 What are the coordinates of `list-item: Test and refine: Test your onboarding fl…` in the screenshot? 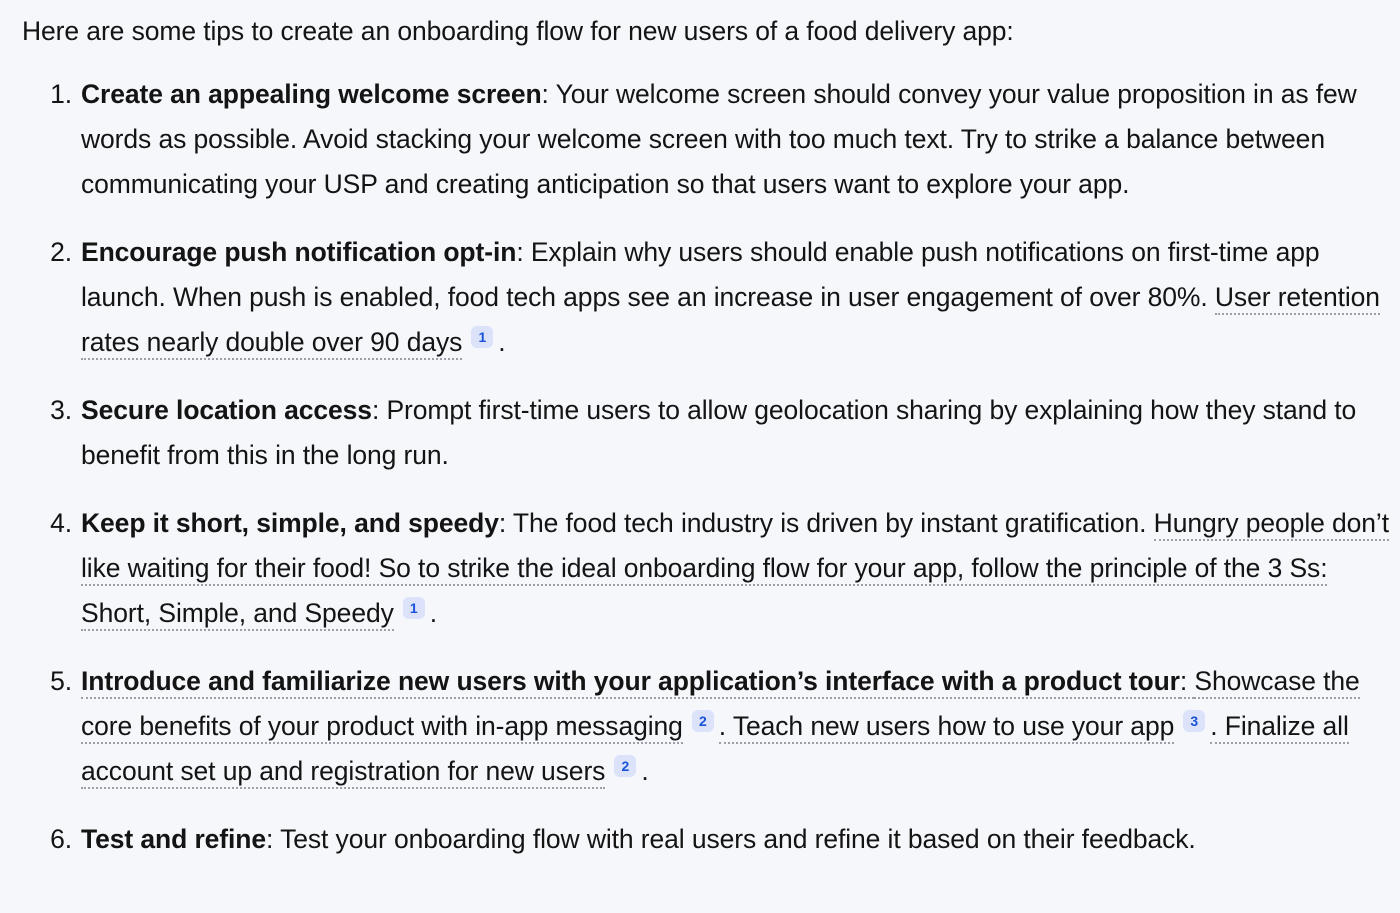 It's located at (706, 839).